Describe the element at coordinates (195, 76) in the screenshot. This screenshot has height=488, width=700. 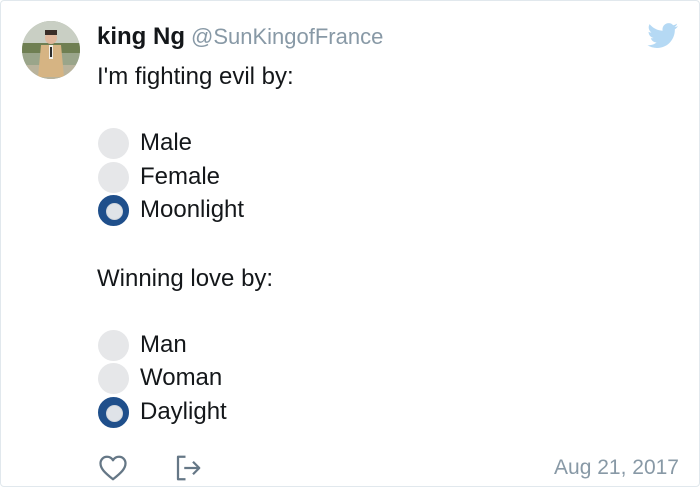
I see `tweet-text-line-1: I'm fighting evil by:` at that location.